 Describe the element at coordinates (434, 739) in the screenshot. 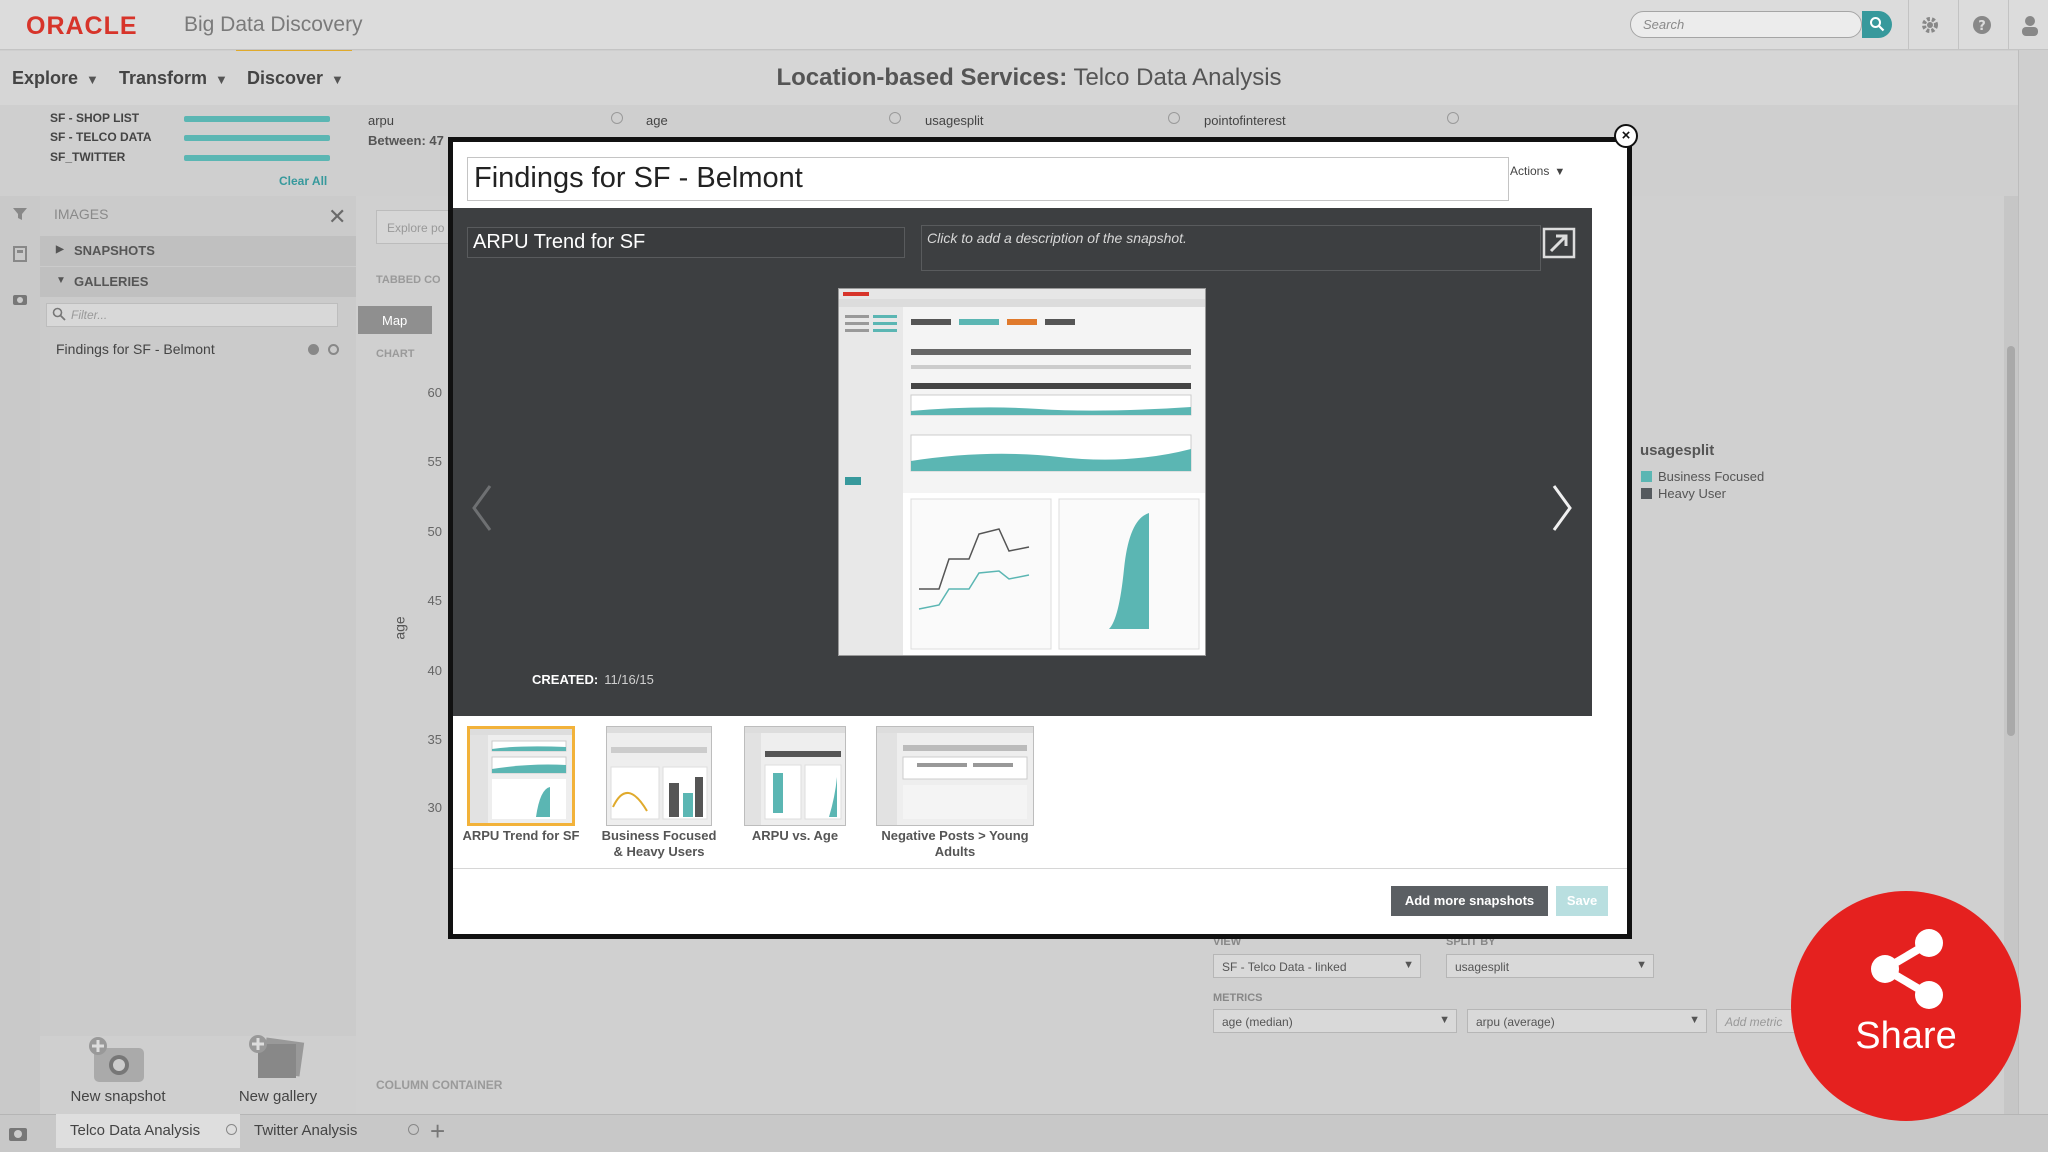

I see `y-tick: 35` at that location.